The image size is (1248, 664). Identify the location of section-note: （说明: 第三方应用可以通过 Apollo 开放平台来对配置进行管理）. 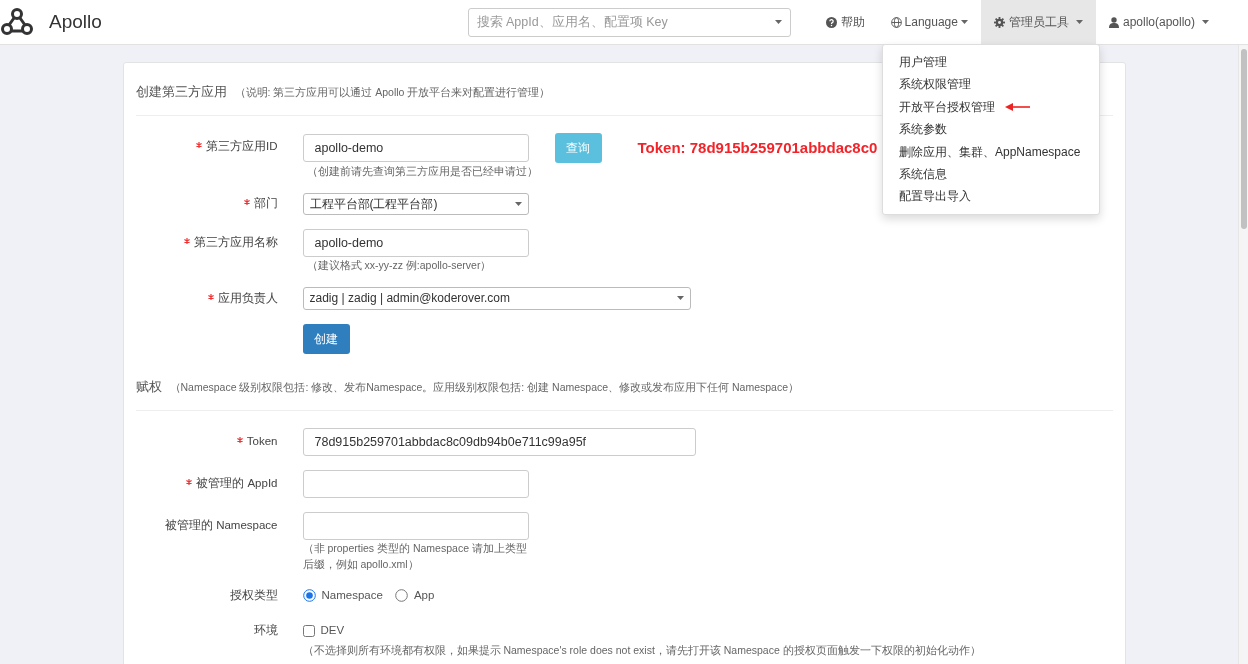
(392, 92).